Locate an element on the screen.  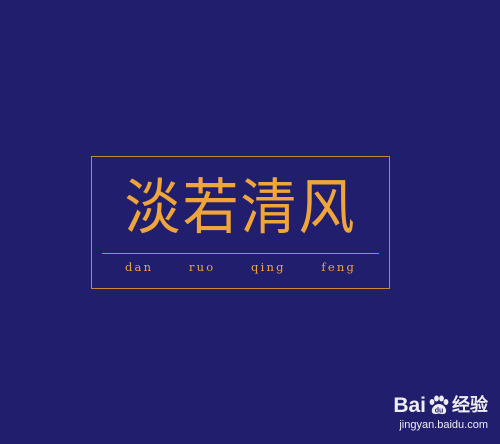
baidu-jingyan-watermark: Bai du 经验 jingyan.baidu.com is located at coordinates (418, 413).